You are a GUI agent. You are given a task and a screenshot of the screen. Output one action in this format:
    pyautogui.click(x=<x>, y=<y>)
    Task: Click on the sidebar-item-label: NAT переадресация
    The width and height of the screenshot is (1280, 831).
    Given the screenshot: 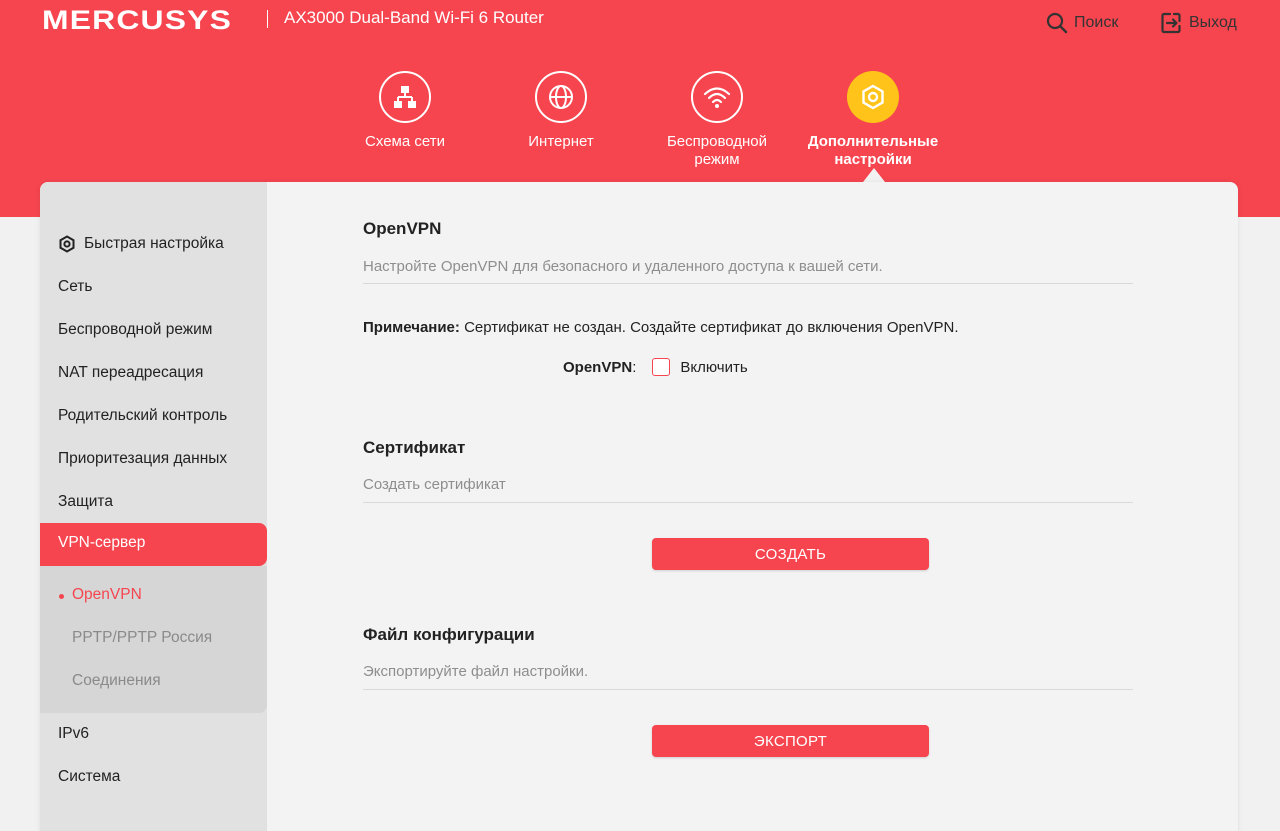 What is the action you would take?
    pyautogui.click(x=131, y=372)
    